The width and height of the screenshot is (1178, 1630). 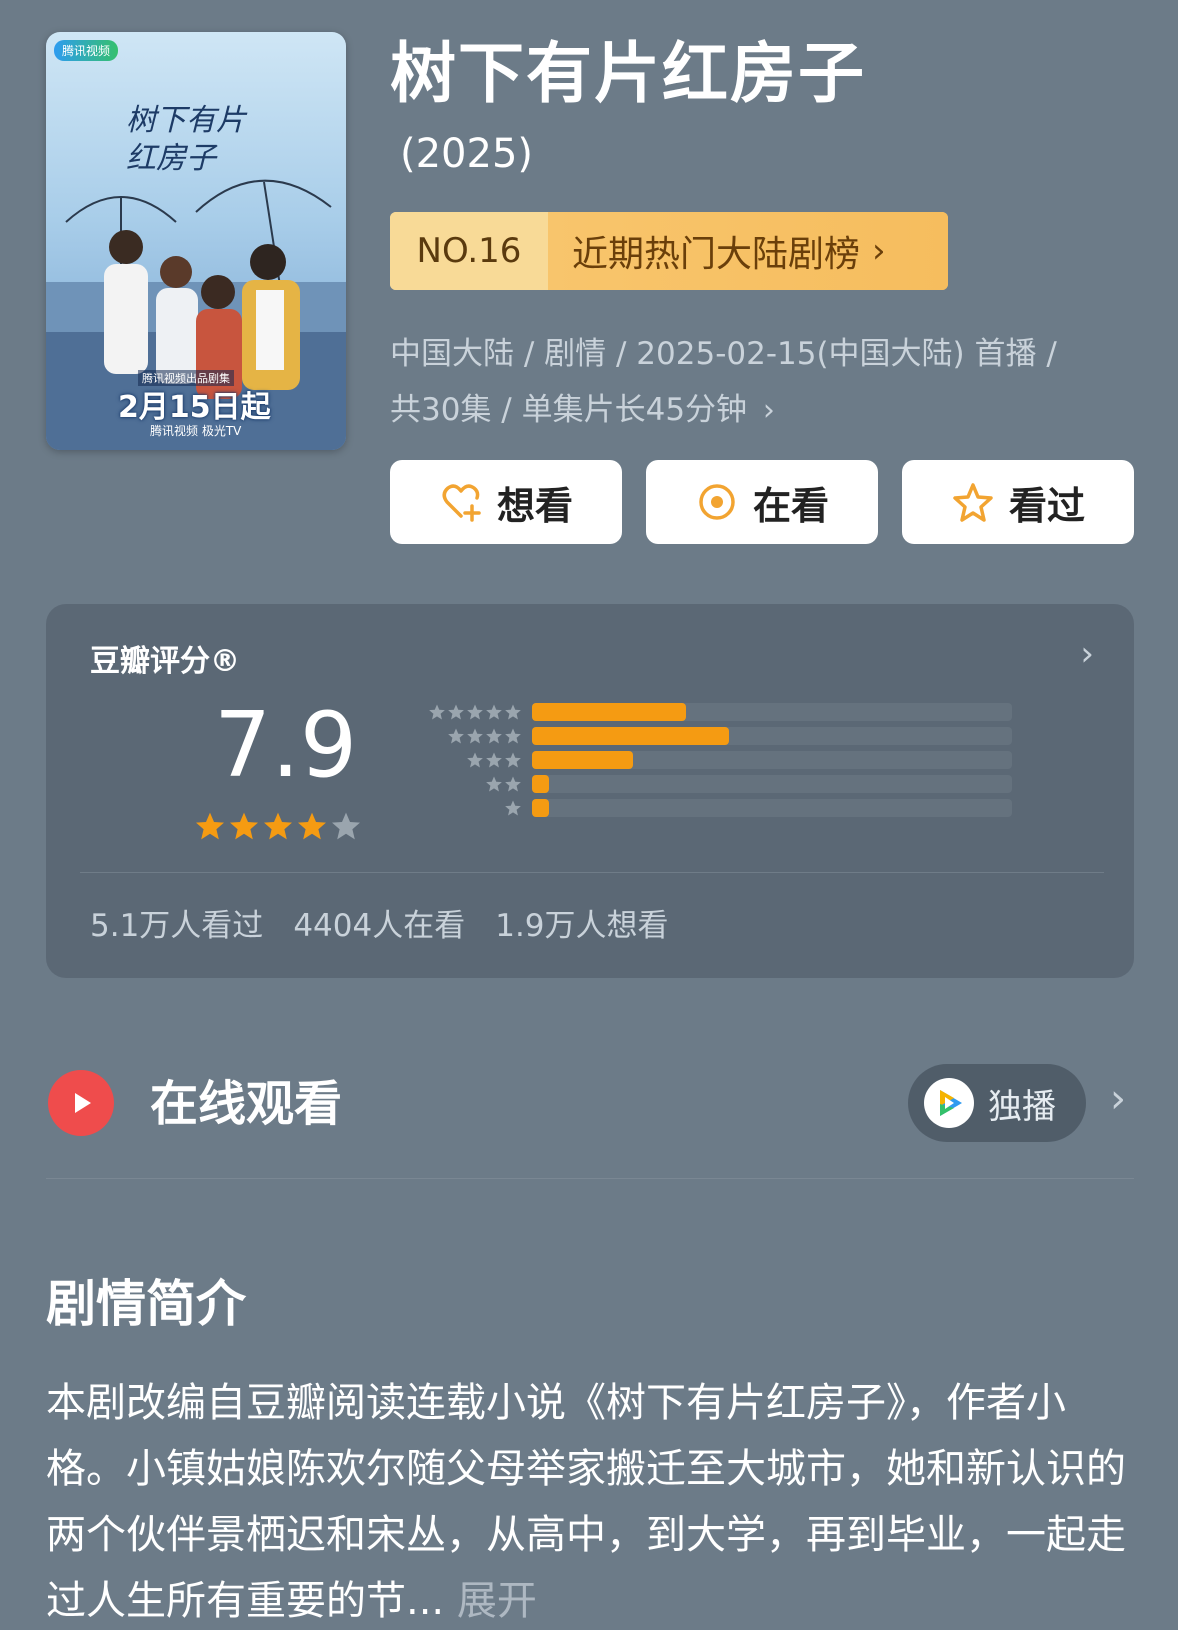 What do you see at coordinates (1022, 1106) in the screenshot?
I see `exclusive-label: 独播` at bounding box center [1022, 1106].